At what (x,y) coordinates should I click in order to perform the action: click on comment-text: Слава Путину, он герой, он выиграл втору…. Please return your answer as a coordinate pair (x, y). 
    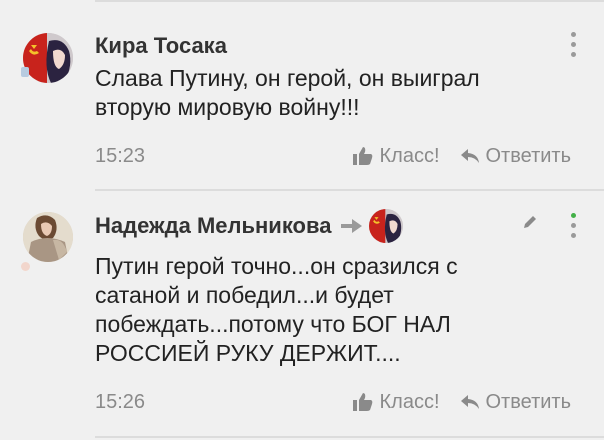
    Looking at the image, I should click on (287, 92).